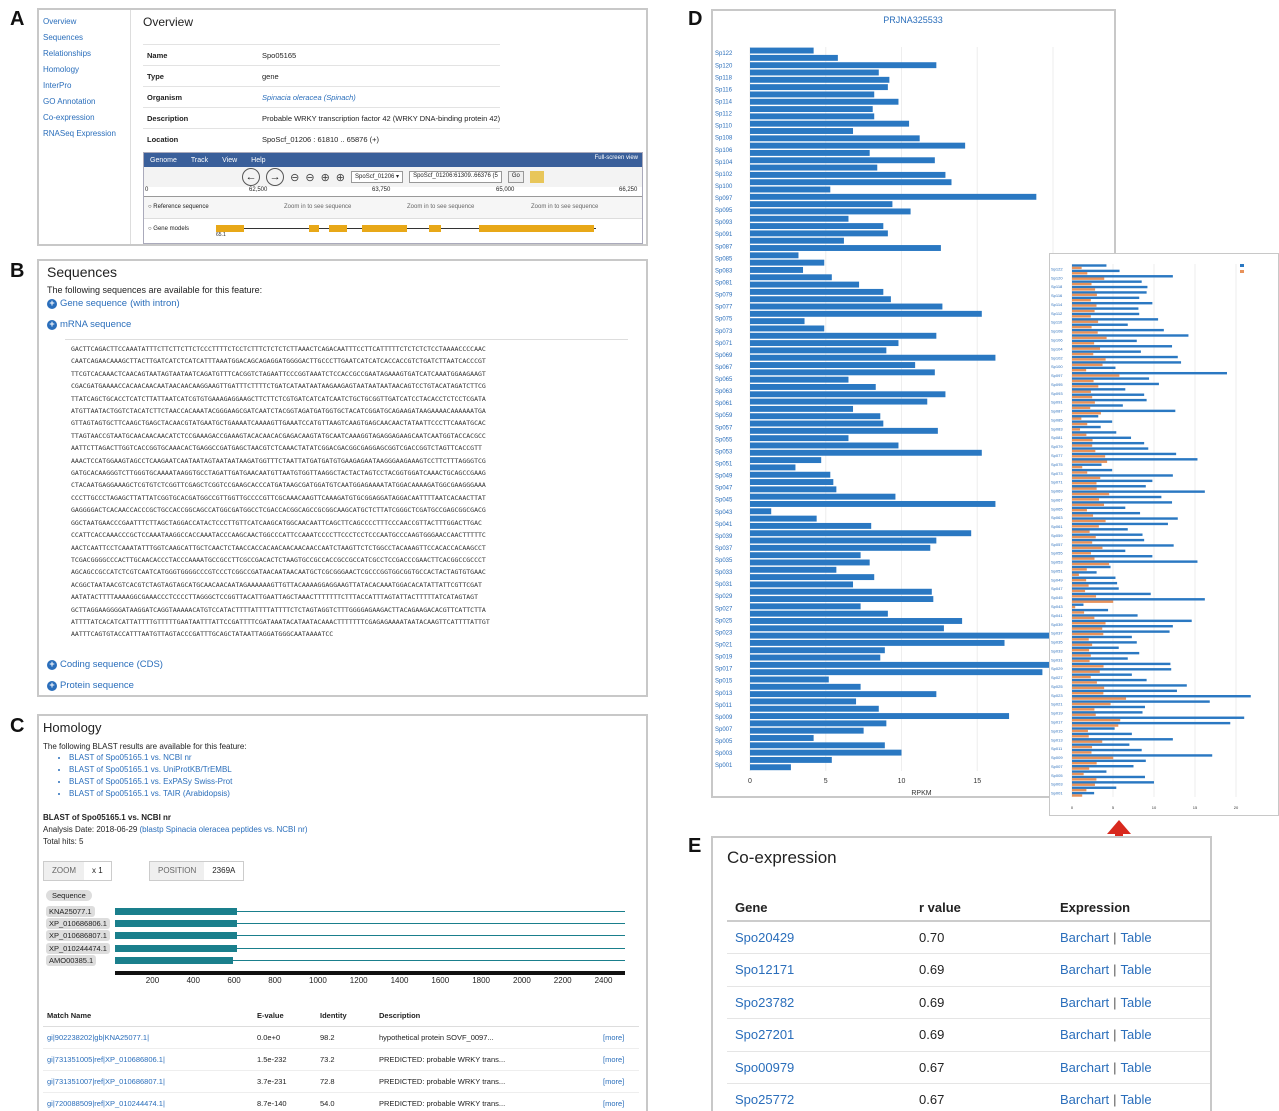 Image resolution: width=1279 pixels, height=1111 pixels. I want to click on organism-link: Spinacia oleracea (Spinach), so click(379, 97).